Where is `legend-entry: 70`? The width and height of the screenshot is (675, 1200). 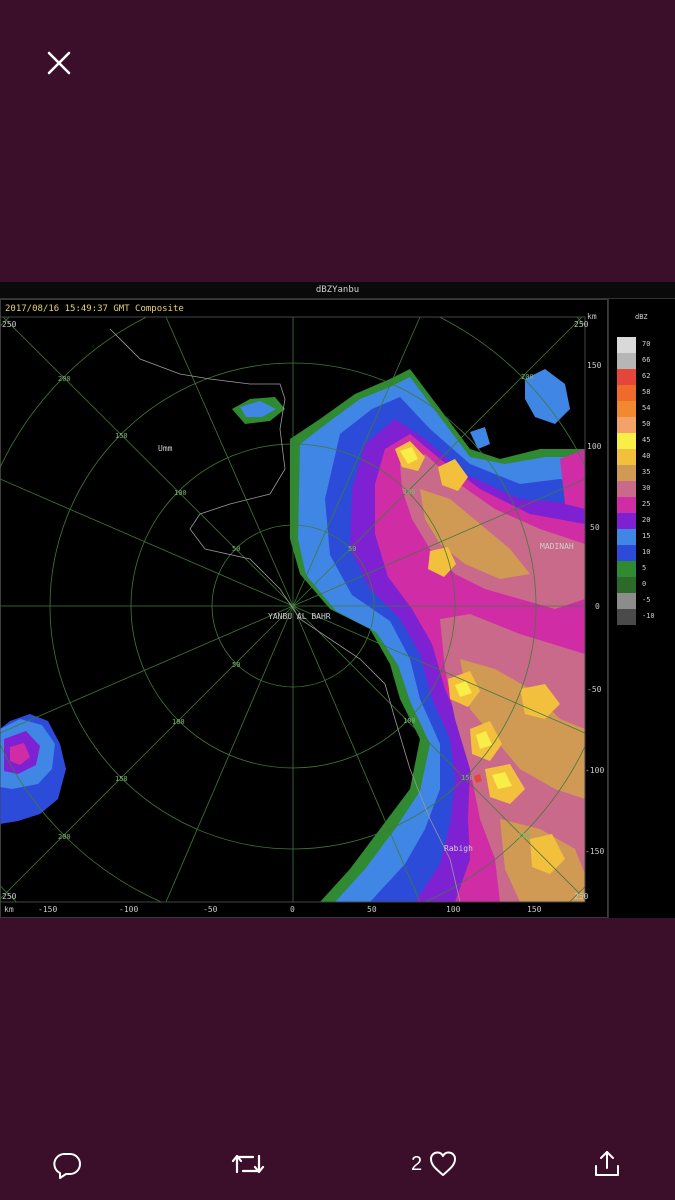 legend-entry: 70 is located at coordinates (646, 345).